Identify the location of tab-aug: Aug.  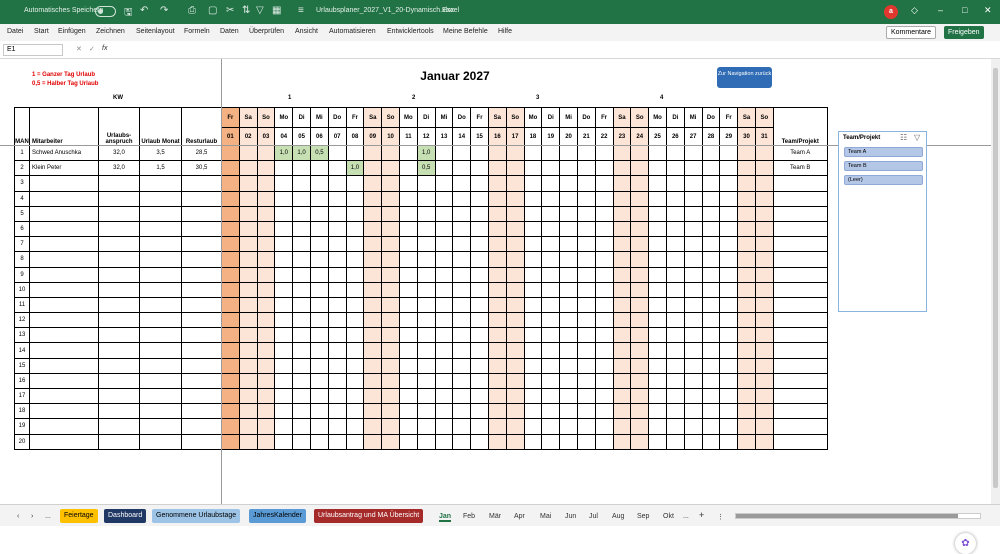
(618, 516).